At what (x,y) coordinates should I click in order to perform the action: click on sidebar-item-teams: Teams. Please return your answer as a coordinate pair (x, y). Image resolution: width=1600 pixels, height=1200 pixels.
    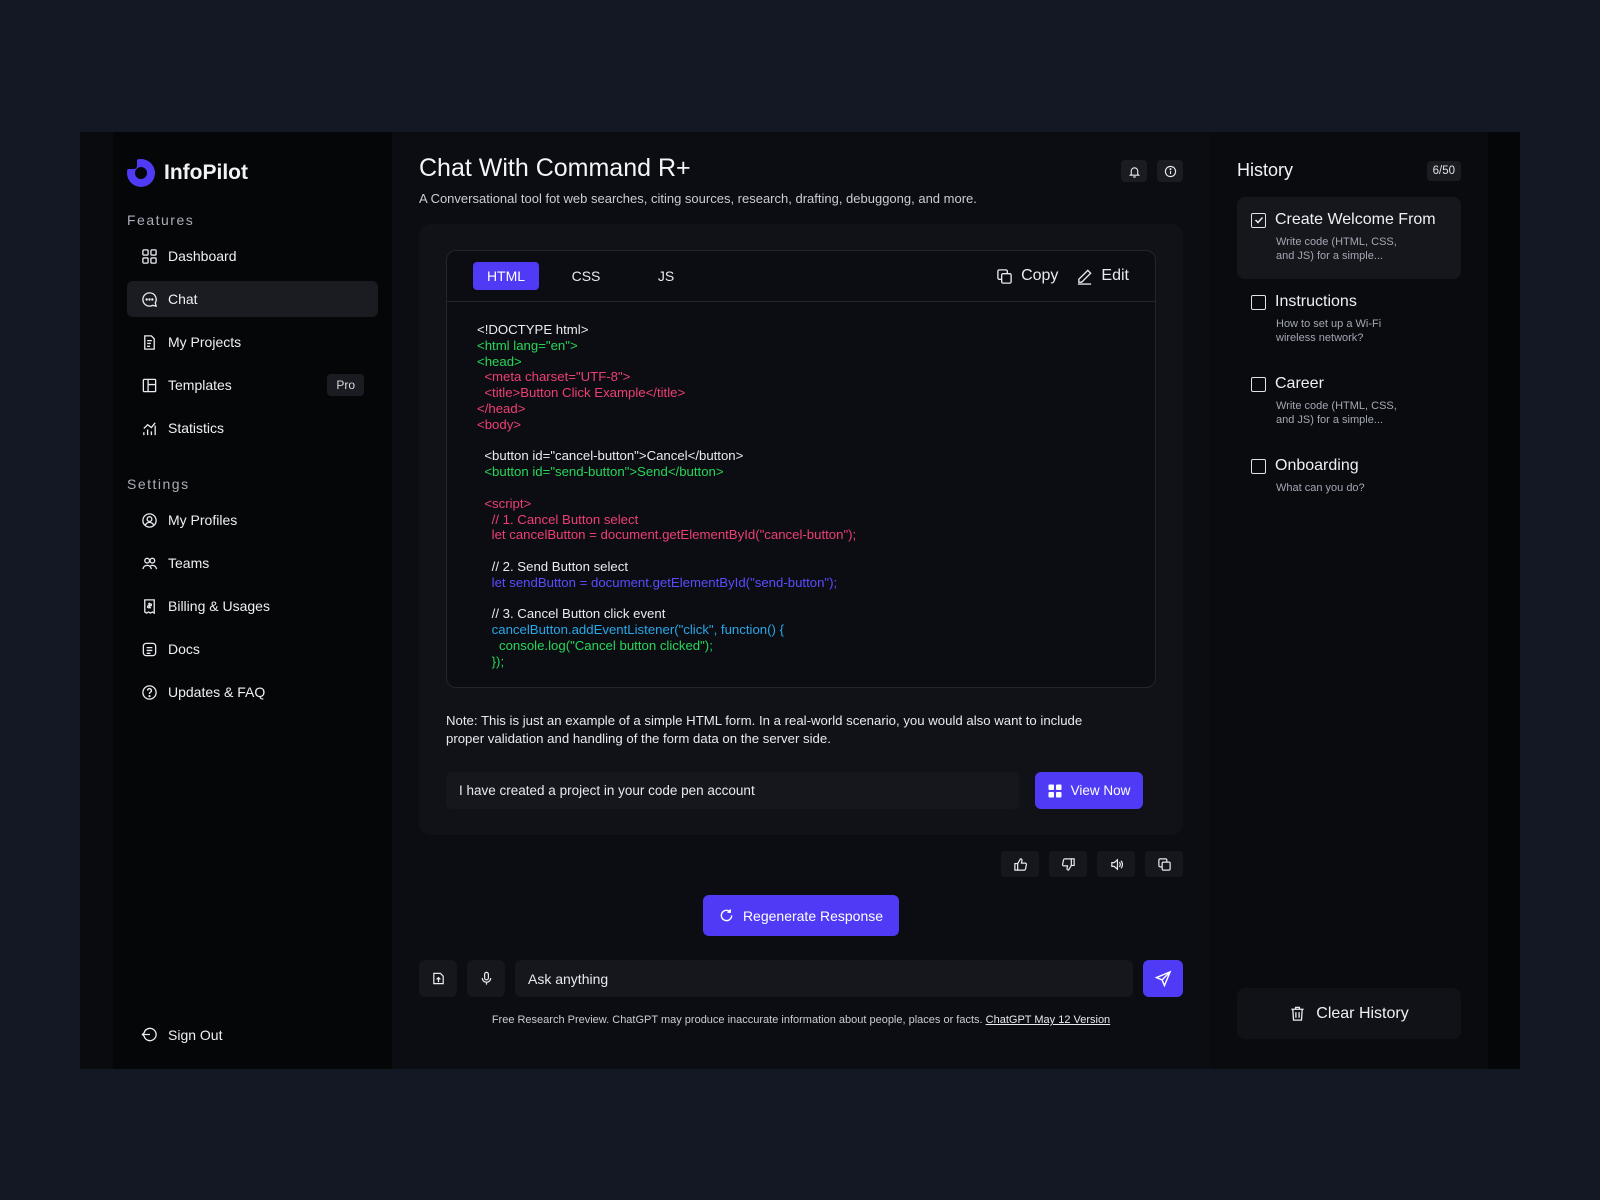
    Looking at the image, I should click on (252, 563).